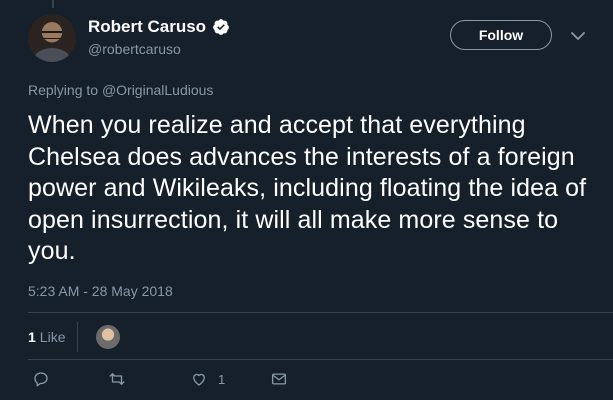  I want to click on reply-action, so click(41, 379).